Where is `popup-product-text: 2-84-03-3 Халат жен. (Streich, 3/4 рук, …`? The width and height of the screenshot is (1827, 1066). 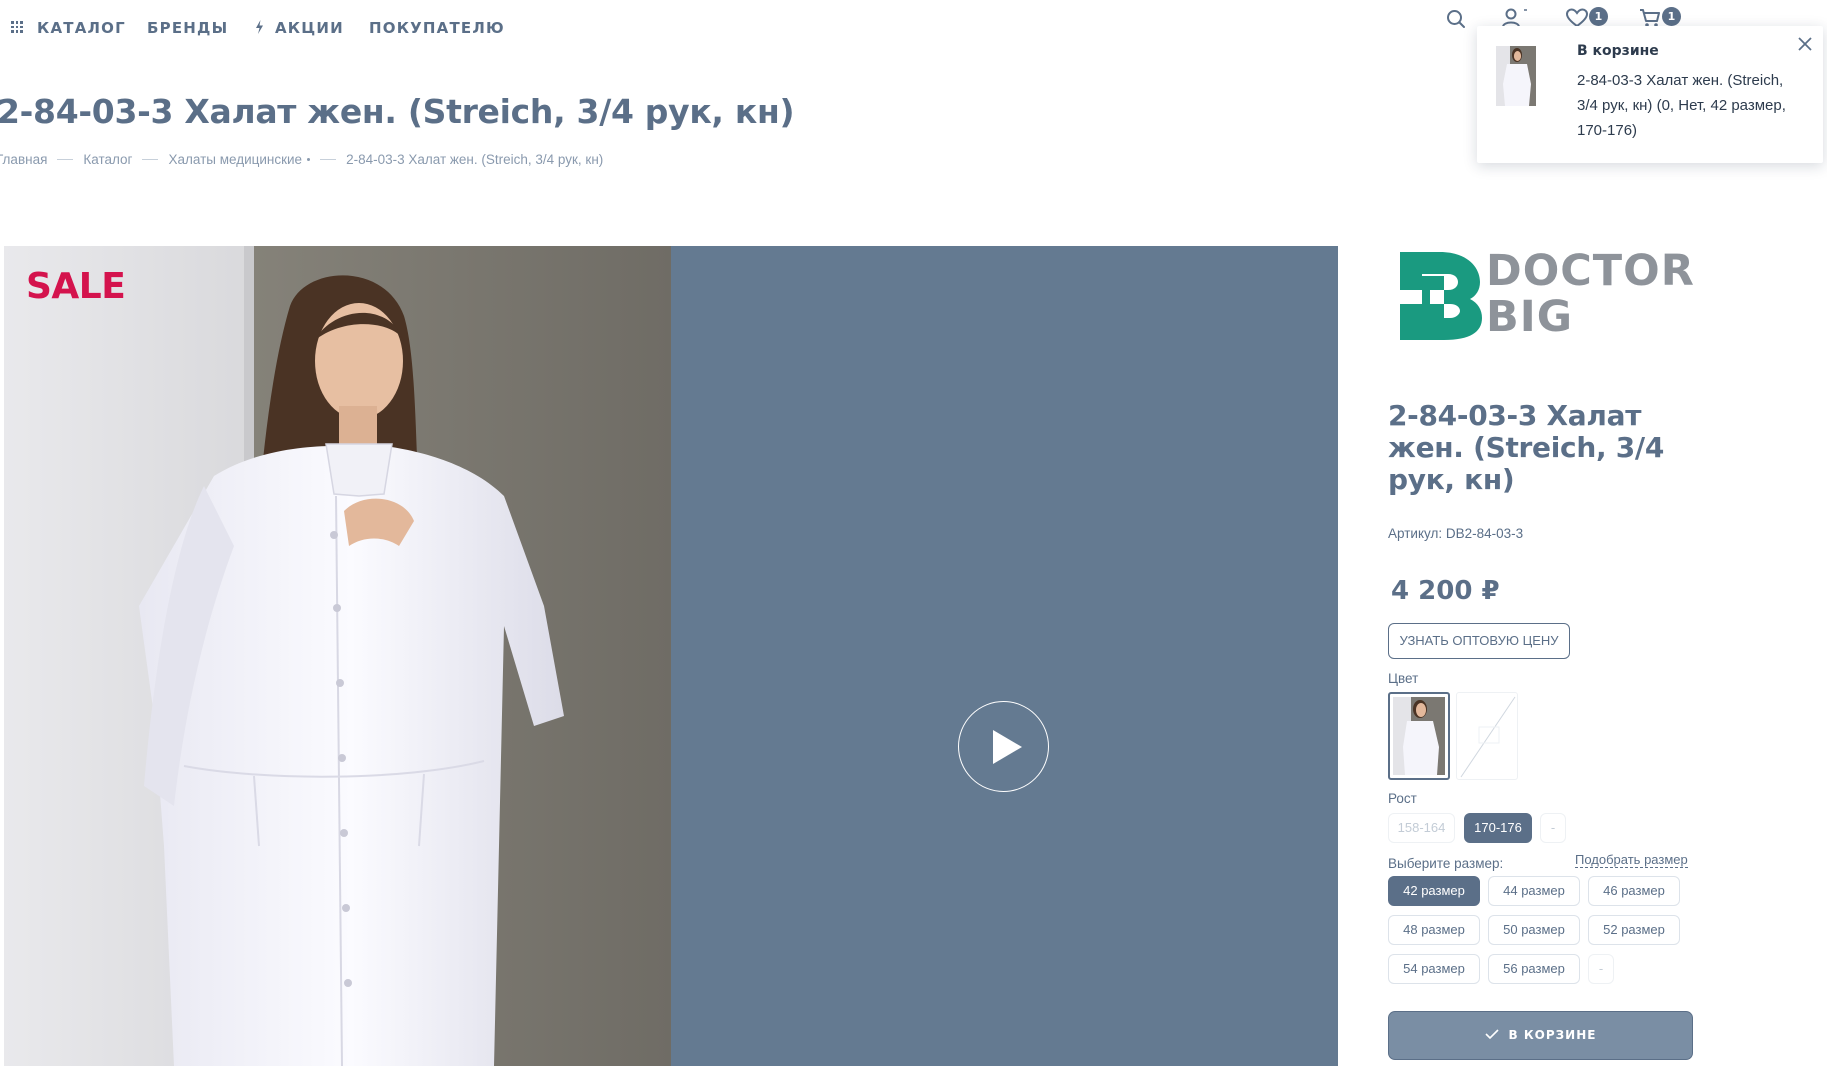
popup-product-text: 2-84-03-3 Халат жен. (Streich, 3/4 рук, … is located at coordinates (1681, 105).